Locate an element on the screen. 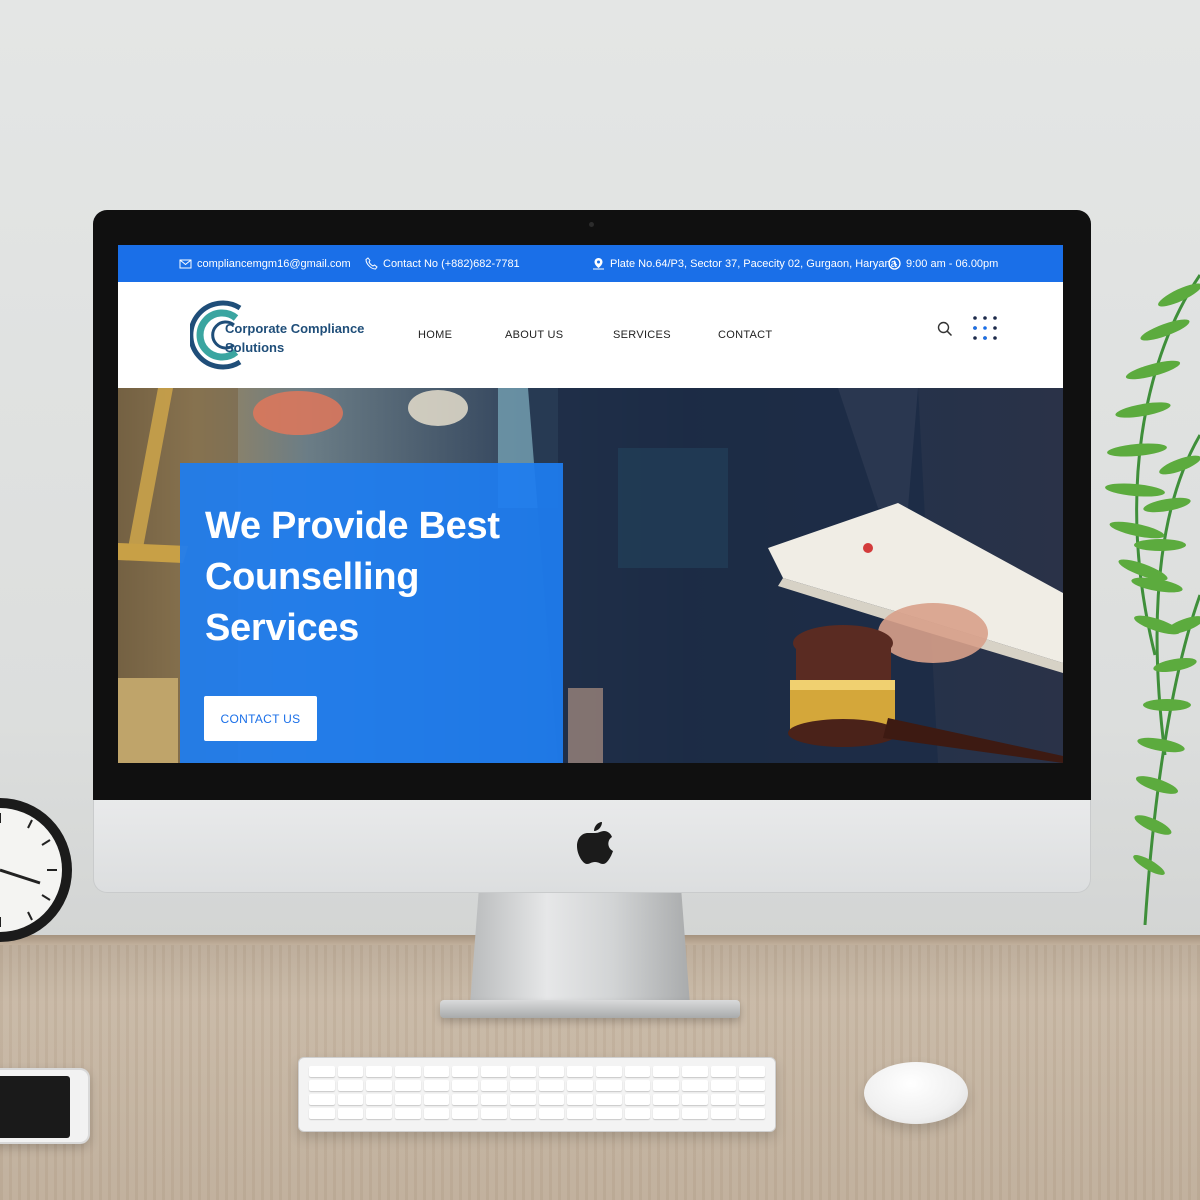  mail-icon is located at coordinates (185, 264).